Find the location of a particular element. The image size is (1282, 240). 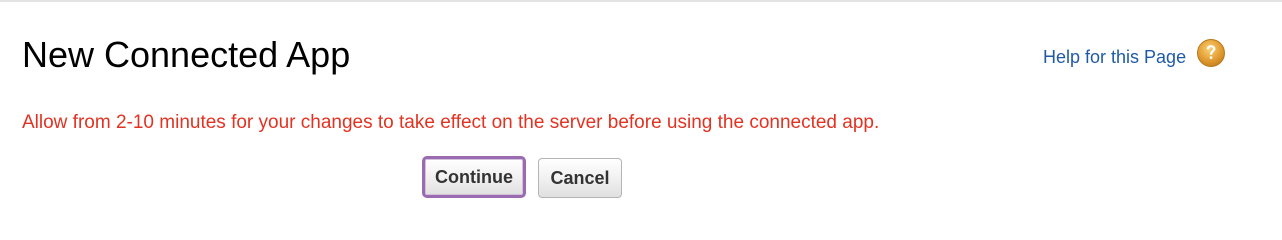

continue-button: Continue is located at coordinates (474, 177).